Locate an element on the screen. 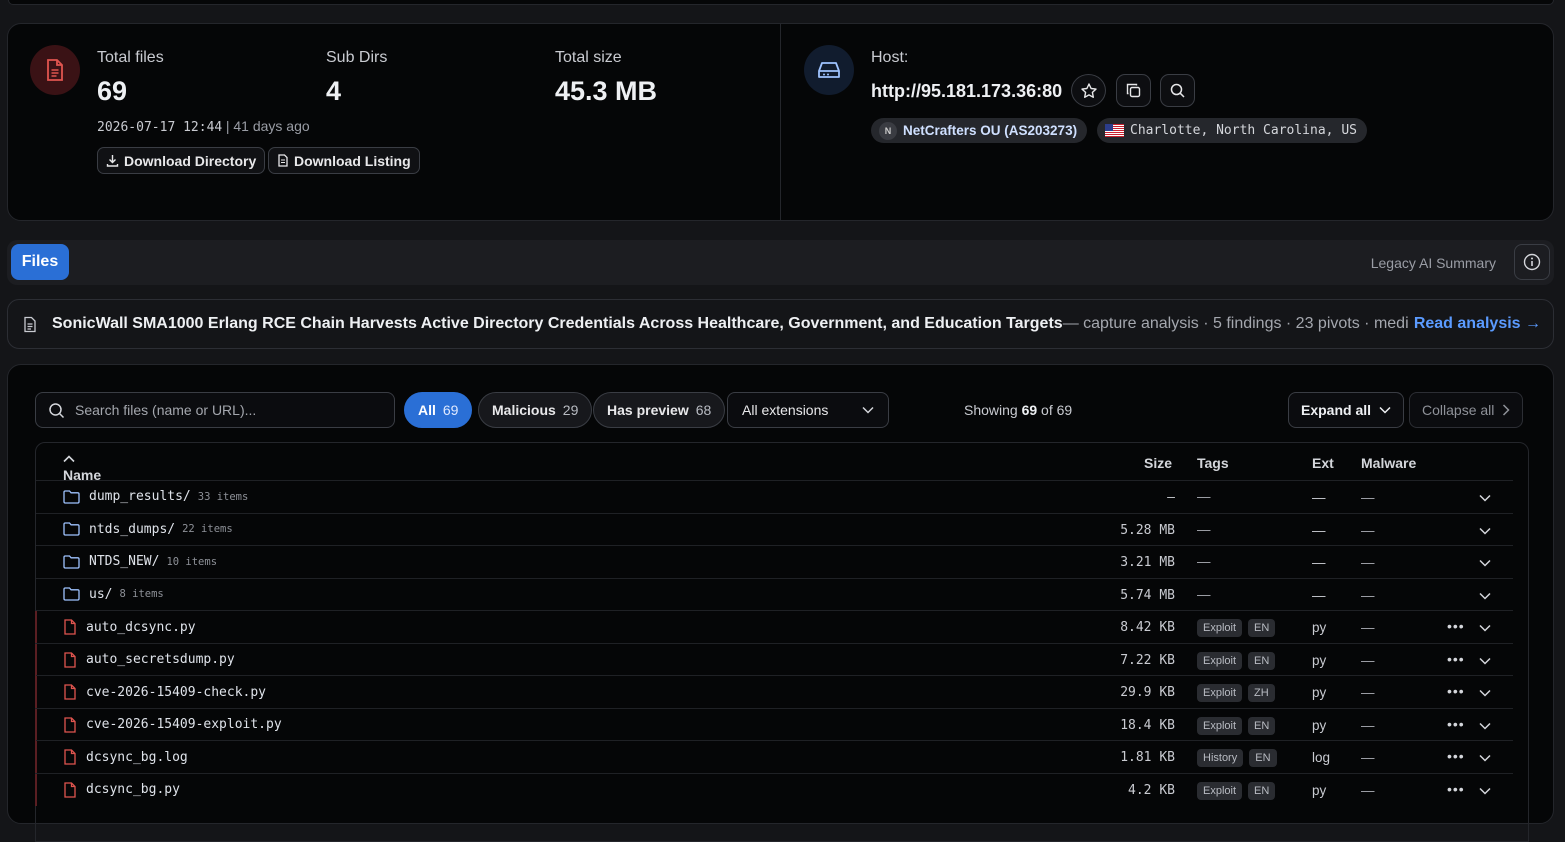 Image resolution: width=1565 pixels, height=842 pixels. extensions-select: All extensions is located at coordinates (808, 410).